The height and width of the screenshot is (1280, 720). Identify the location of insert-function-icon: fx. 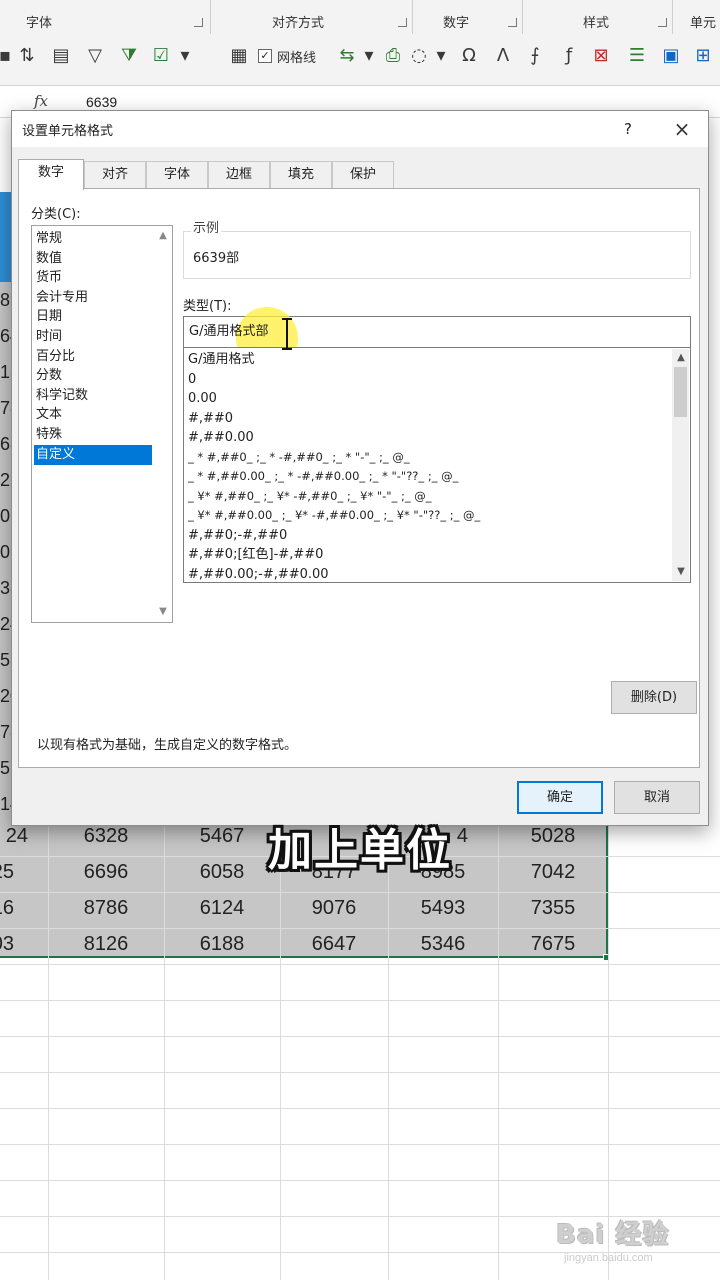
(41, 101).